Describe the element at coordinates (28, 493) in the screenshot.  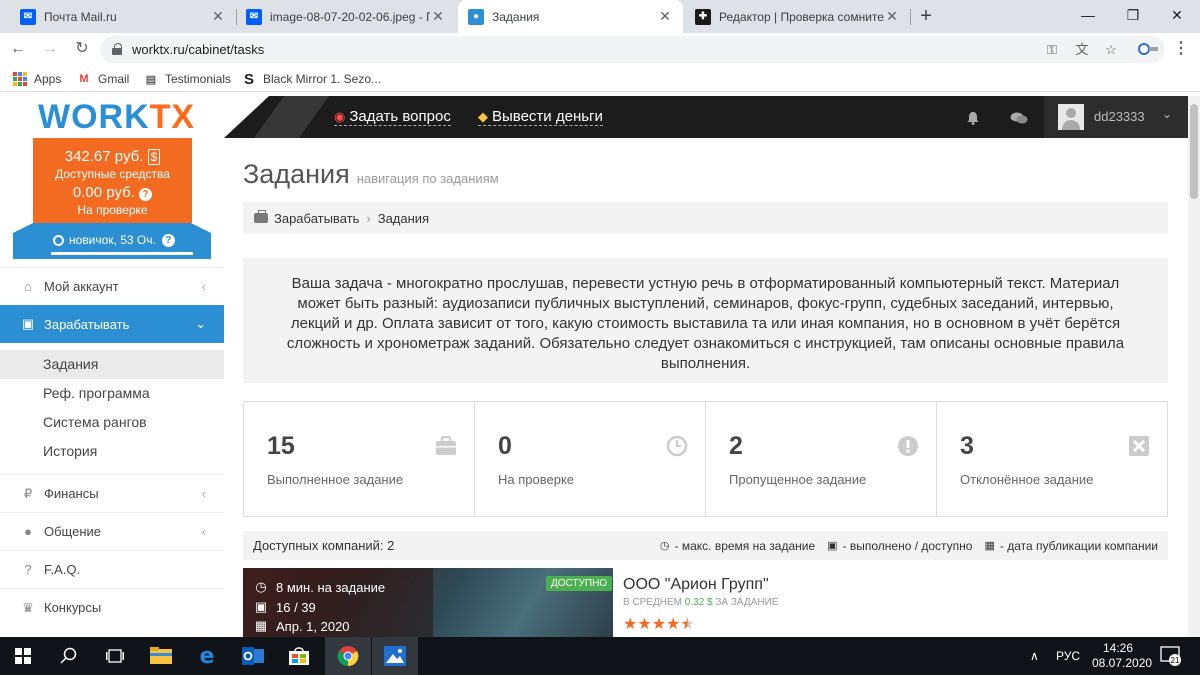
I see `ruble-icon: ₽` at that location.